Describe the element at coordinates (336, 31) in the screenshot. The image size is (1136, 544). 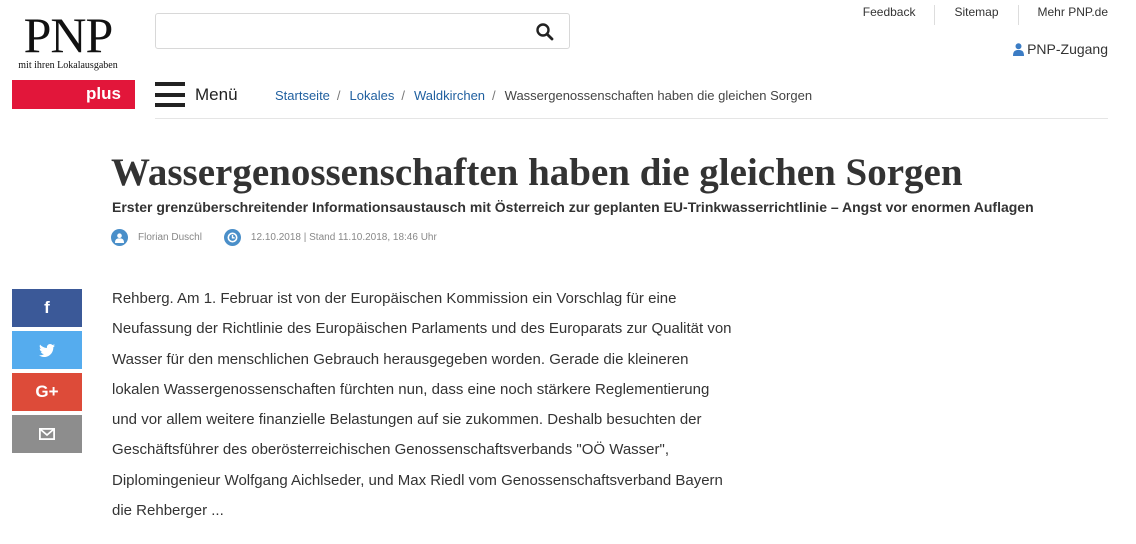
I see `search-input` at that location.